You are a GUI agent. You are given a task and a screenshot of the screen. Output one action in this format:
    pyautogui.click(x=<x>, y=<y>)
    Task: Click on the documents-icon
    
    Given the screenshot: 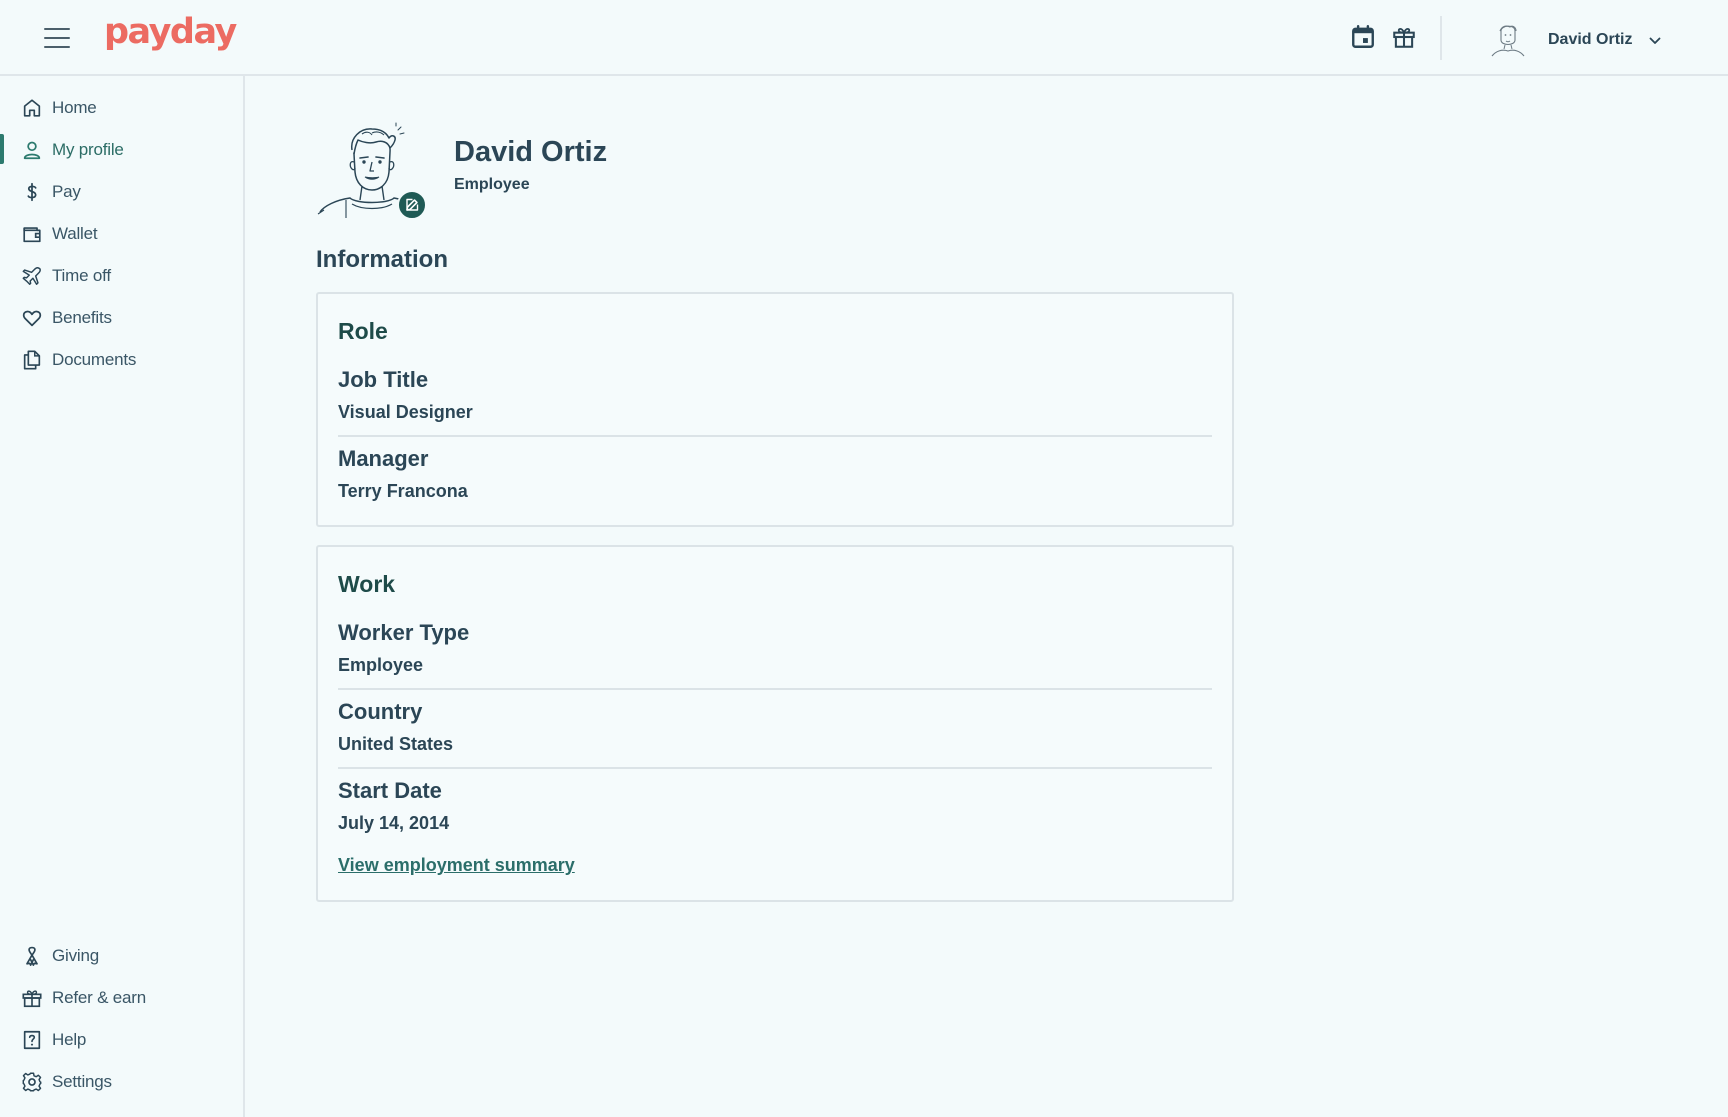 What is the action you would take?
    pyautogui.click(x=32, y=360)
    